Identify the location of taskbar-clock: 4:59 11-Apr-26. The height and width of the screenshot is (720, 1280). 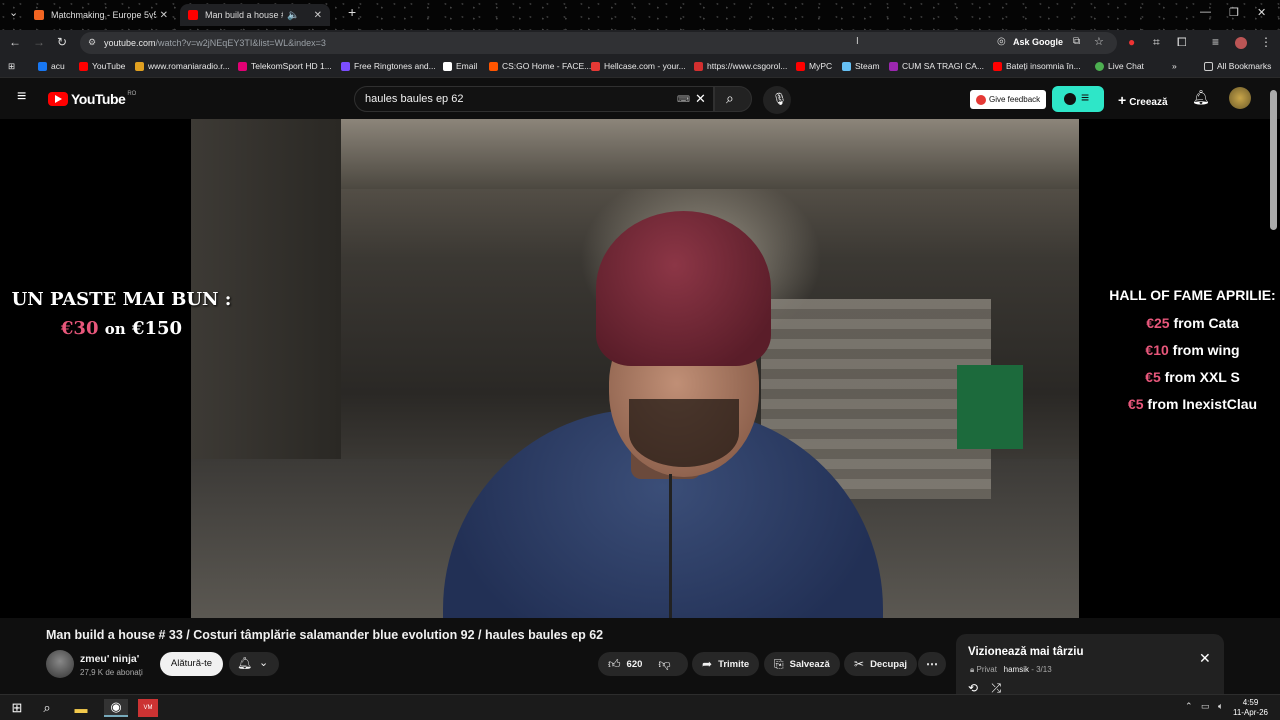
(1250, 708).